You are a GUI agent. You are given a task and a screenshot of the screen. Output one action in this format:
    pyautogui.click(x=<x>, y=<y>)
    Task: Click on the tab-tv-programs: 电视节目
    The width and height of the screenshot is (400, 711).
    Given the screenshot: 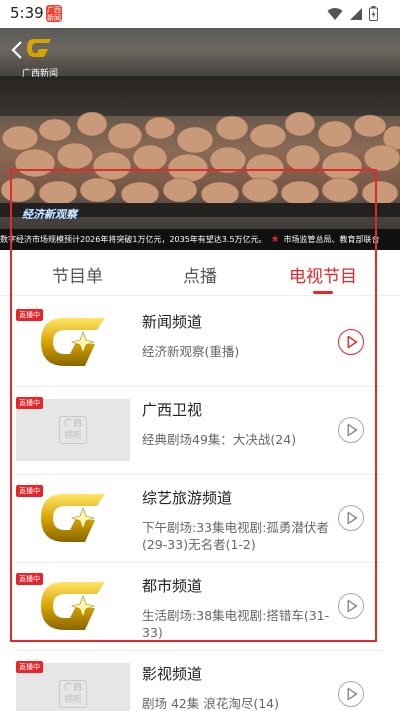 What is the action you would take?
    pyautogui.click(x=323, y=274)
    